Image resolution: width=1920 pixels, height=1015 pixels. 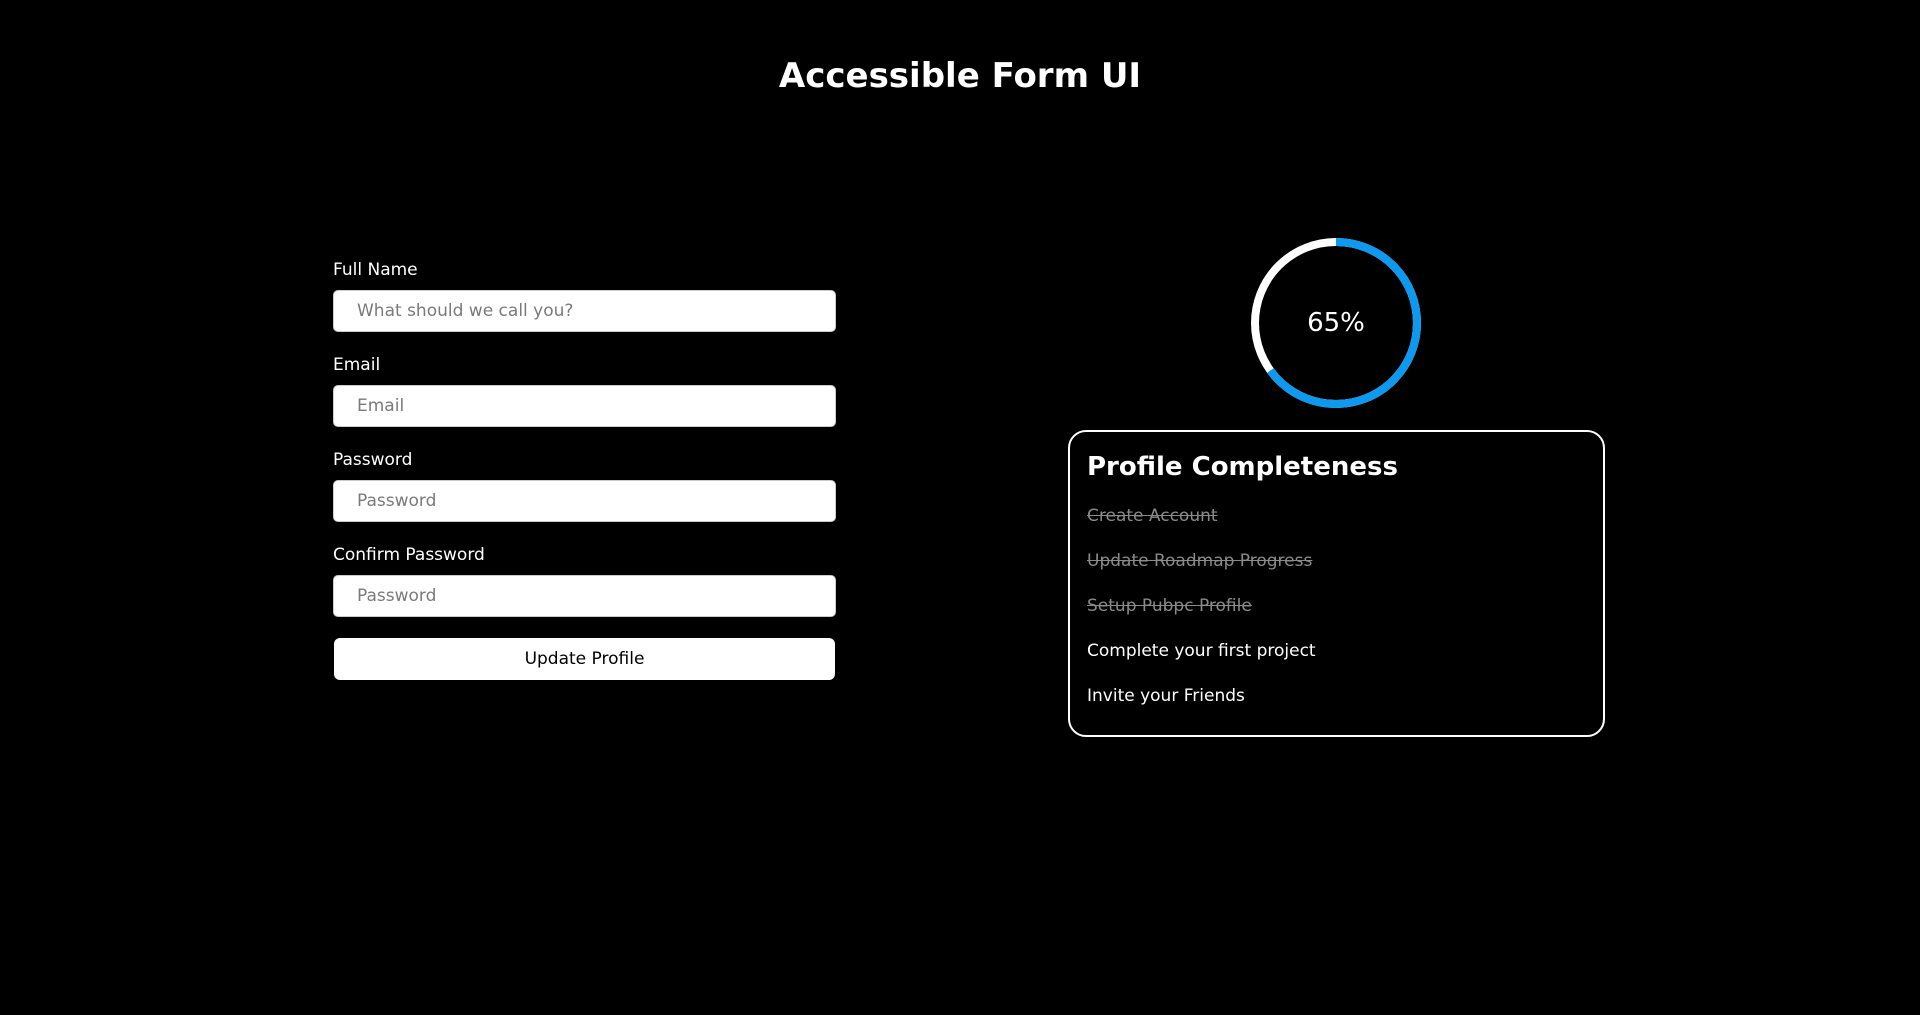 I want to click on password-label: Password, so click(x=373, y=460).